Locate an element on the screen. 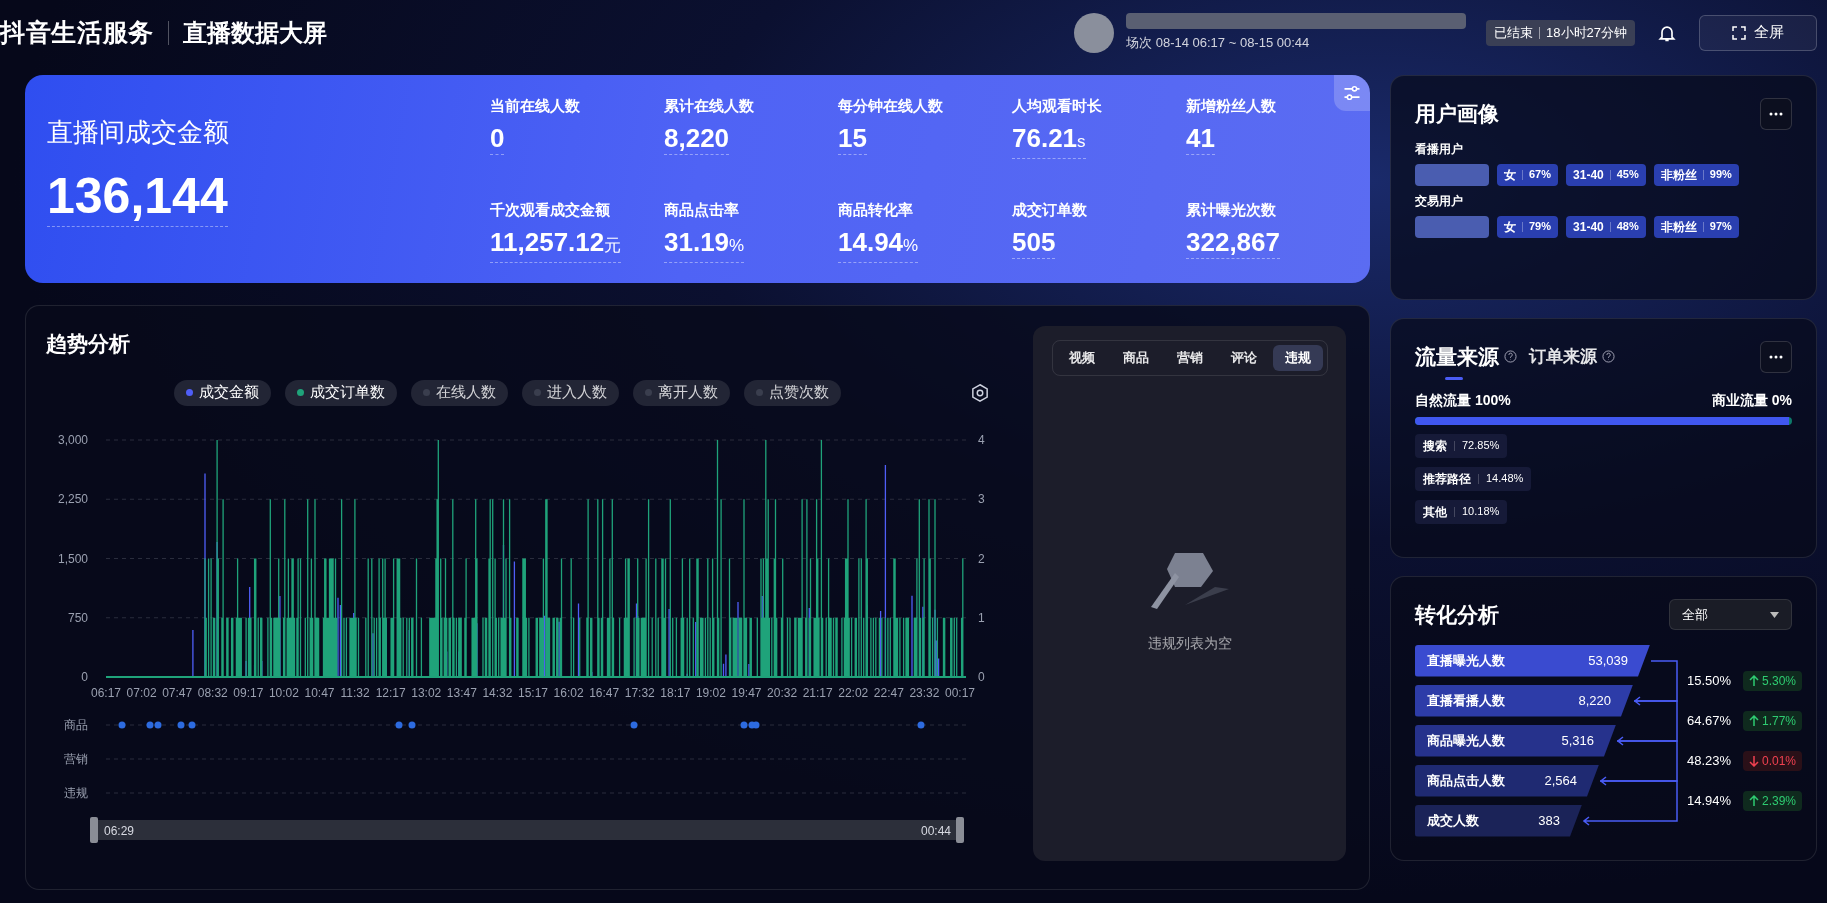  legend-toggle: 在线人数 is located at coordinates (459, 392).